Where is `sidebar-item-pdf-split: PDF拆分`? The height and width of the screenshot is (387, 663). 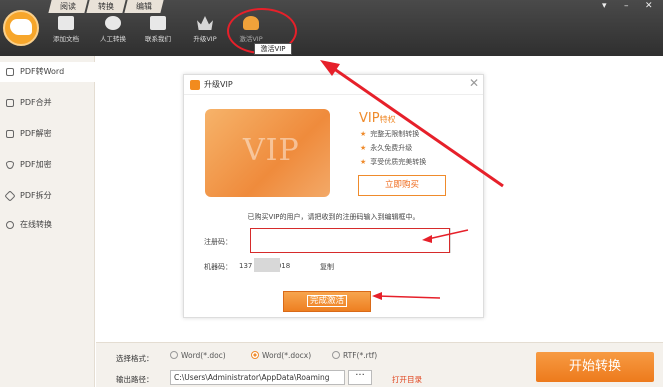 sidebar-item-pdf-split: PDF拆分 is located at coordinates (47, 196).